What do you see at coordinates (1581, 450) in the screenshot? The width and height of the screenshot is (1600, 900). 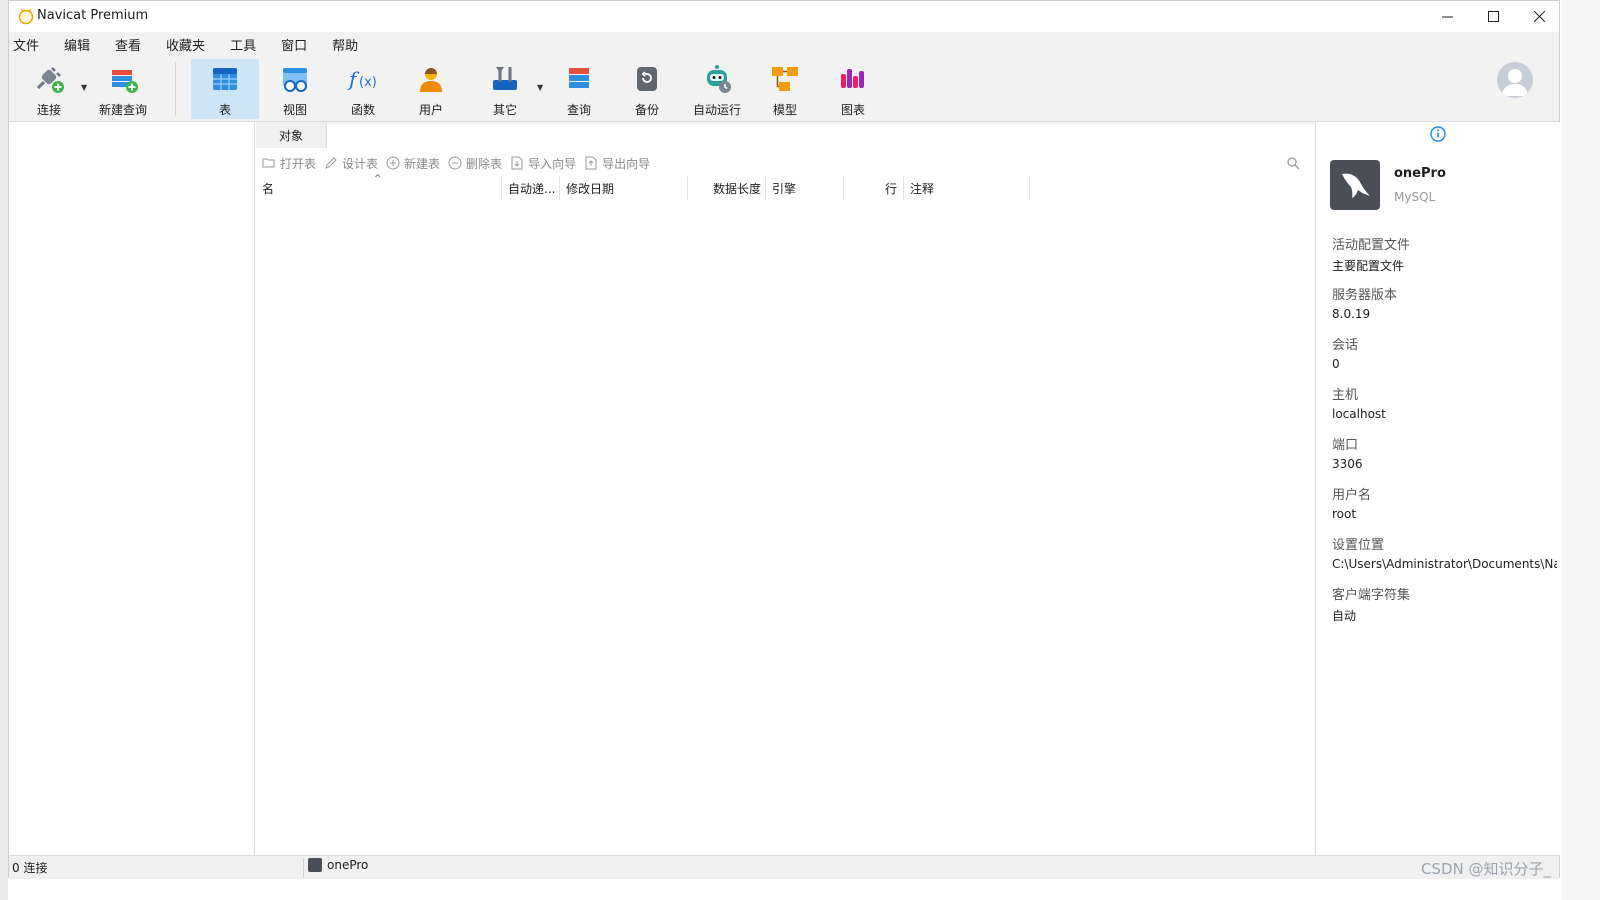 I see `desktop-background` at bounding box center [1581, 450].